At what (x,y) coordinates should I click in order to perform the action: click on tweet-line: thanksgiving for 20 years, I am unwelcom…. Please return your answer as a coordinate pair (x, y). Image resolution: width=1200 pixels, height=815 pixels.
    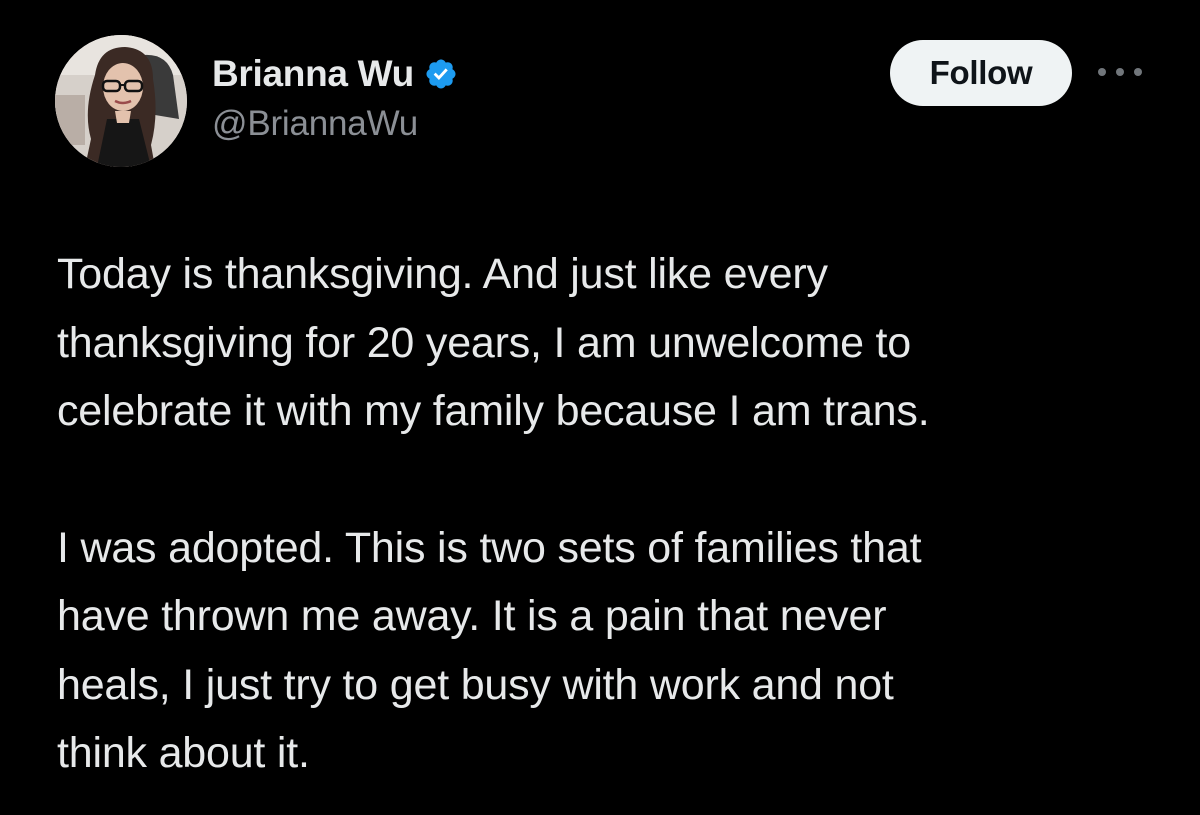
    Looking at the image, I should click on (484, 342).